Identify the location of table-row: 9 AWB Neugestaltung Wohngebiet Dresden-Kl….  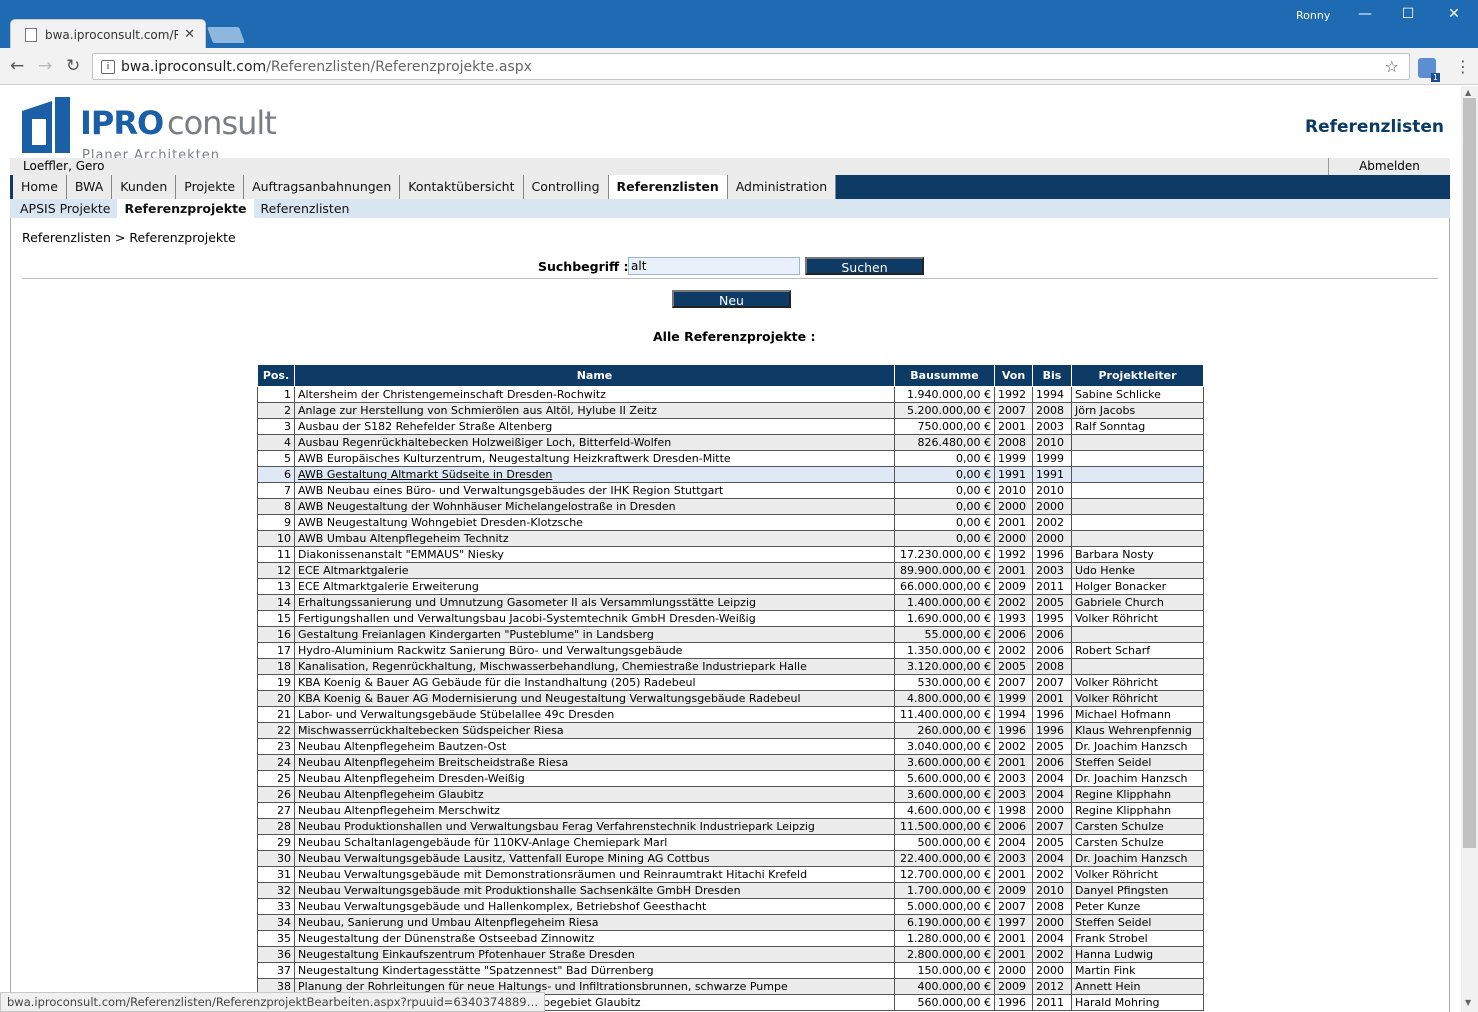
(730, 522).